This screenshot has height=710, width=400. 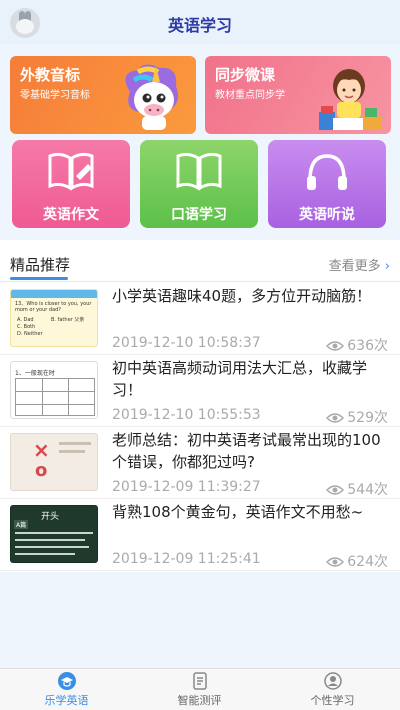 What do you see at coordinates (332, 700) in the screenshot?
I see `tab-label: 个性学习` at bounding box center [332, 700].